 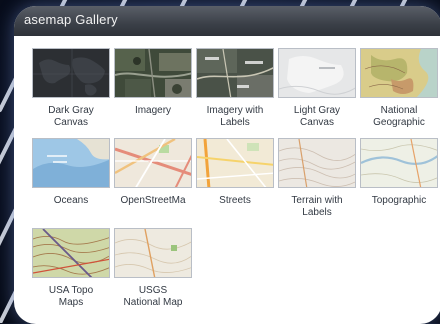 What do you see at coordinates (399, 163) in the screenshot?
I see `topographic-thumbnail` at bounding box center [399, 163].